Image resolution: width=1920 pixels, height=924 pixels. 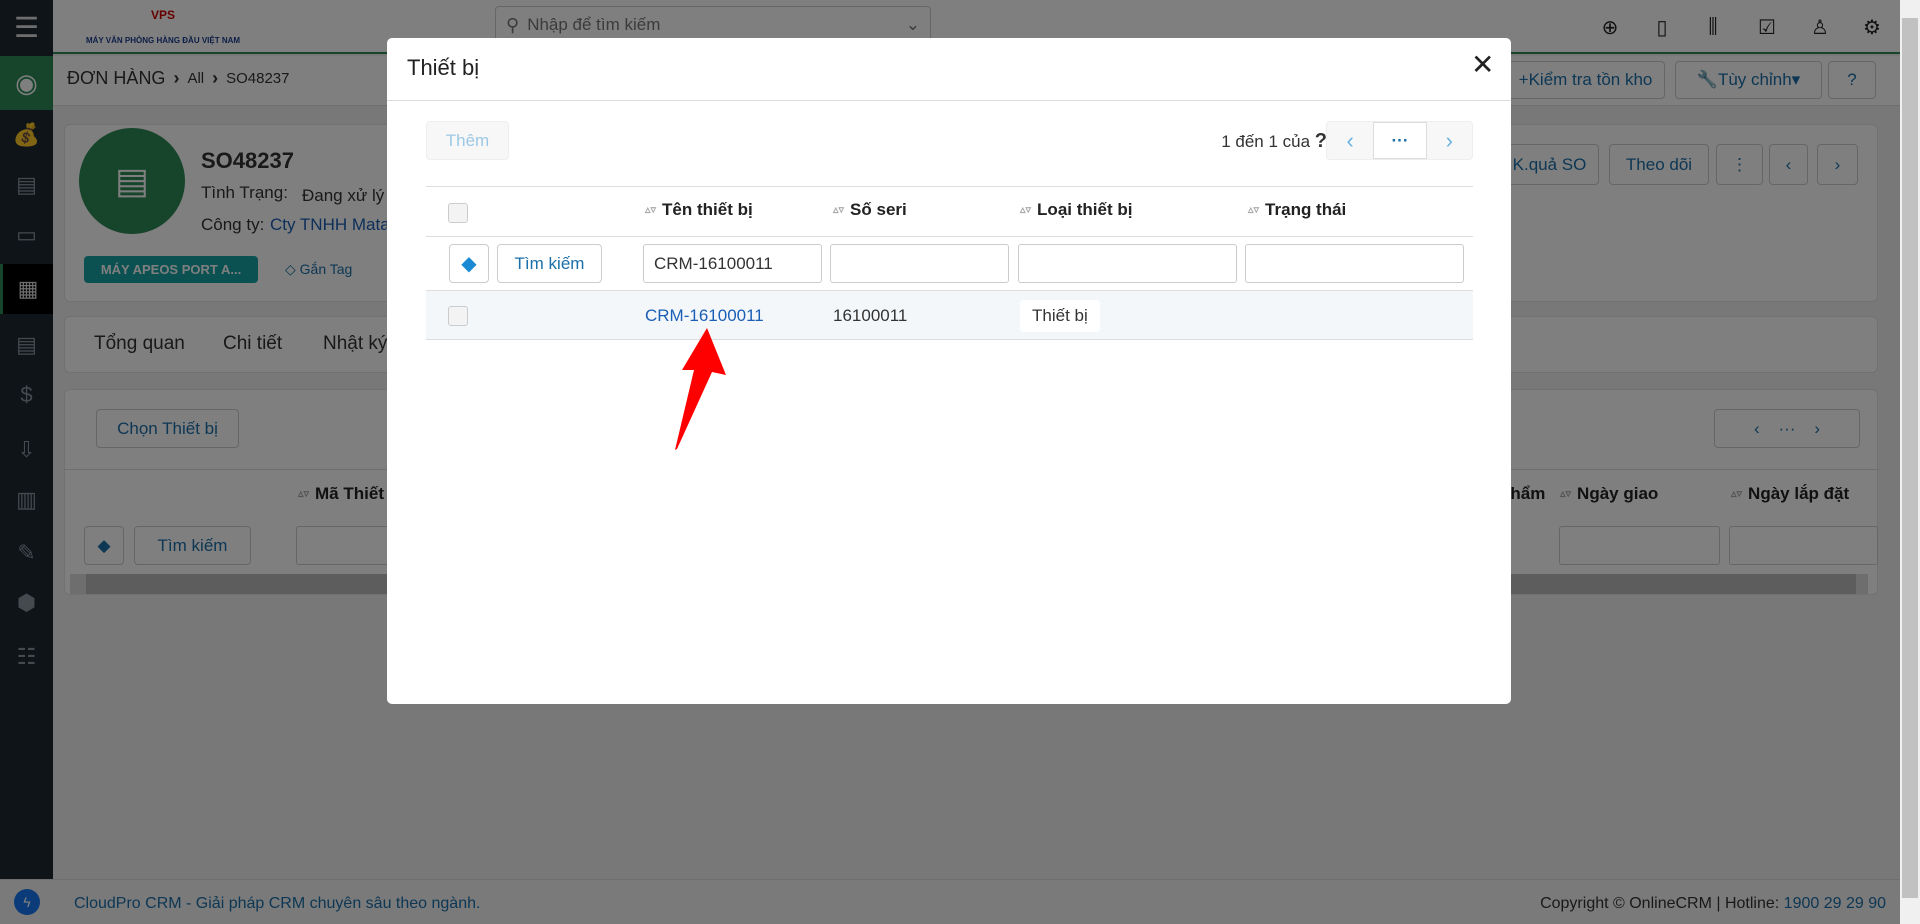 What do you see at coordinates (1350, 140) in the screenshot?
I see `prev-page-button: ‹` at bounding box center [1350, 140].